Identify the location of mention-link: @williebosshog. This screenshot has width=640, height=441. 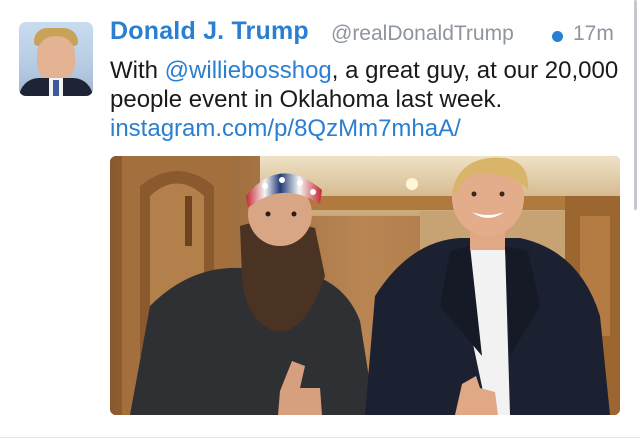
(248, 70).